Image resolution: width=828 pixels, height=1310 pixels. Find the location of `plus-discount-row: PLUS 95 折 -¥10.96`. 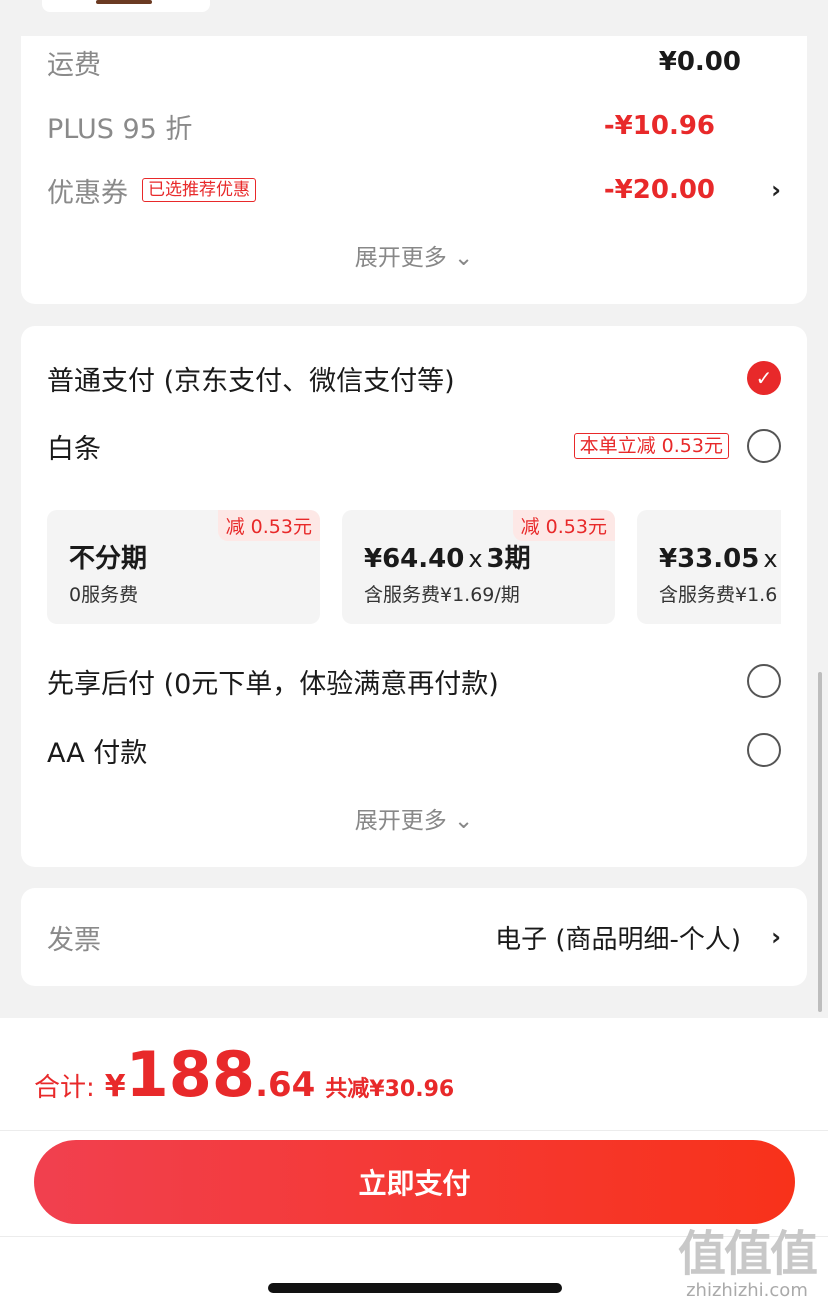

plus-discount-row: PLUS 95 折 -¥10.96 is located at coordinates (414, 126).